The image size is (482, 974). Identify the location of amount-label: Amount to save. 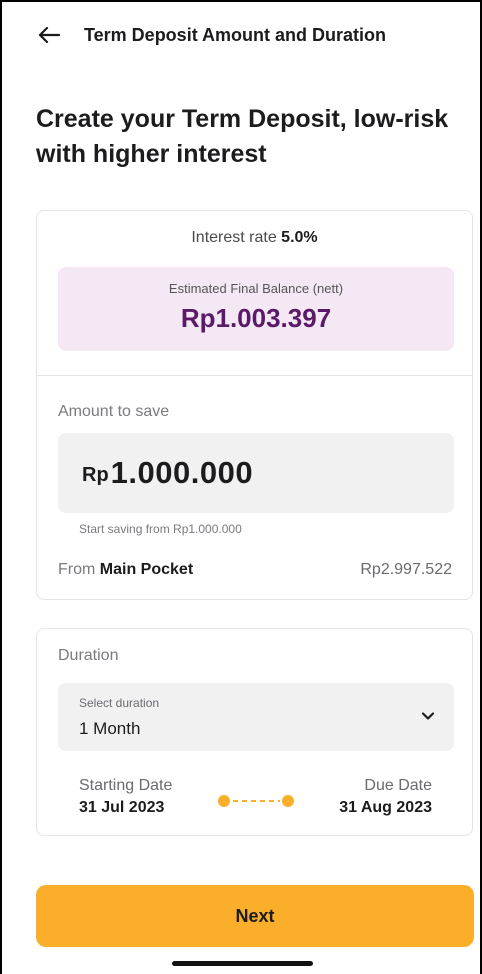
(114, 411).